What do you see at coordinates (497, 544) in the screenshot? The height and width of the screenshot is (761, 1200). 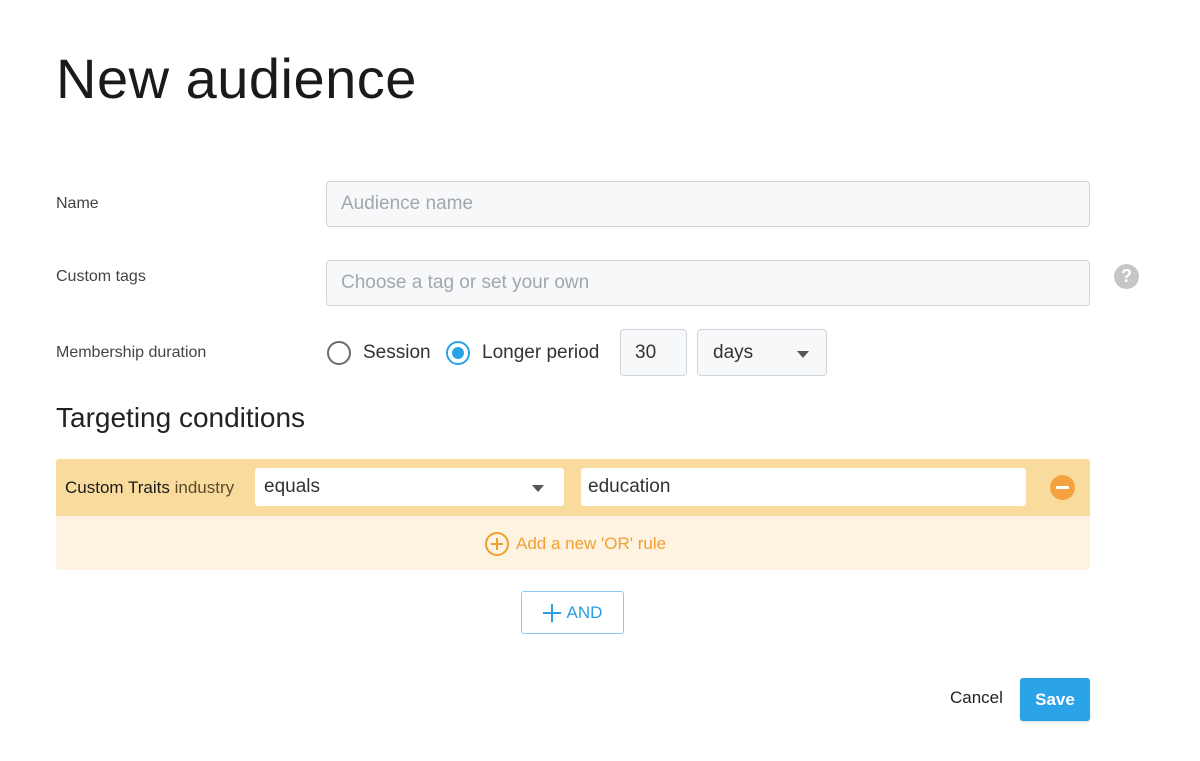 I see `plus-circle-icon` at bounding box center [497, 544].